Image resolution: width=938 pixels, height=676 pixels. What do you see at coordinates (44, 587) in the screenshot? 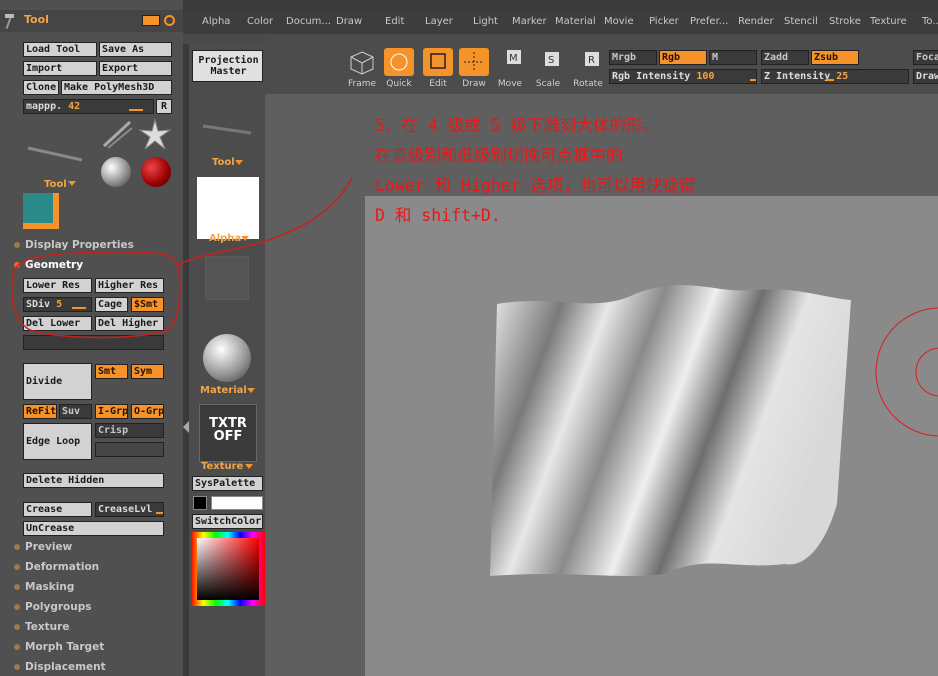
I see `masking-section: Masking` at bounding box center [44, 587].